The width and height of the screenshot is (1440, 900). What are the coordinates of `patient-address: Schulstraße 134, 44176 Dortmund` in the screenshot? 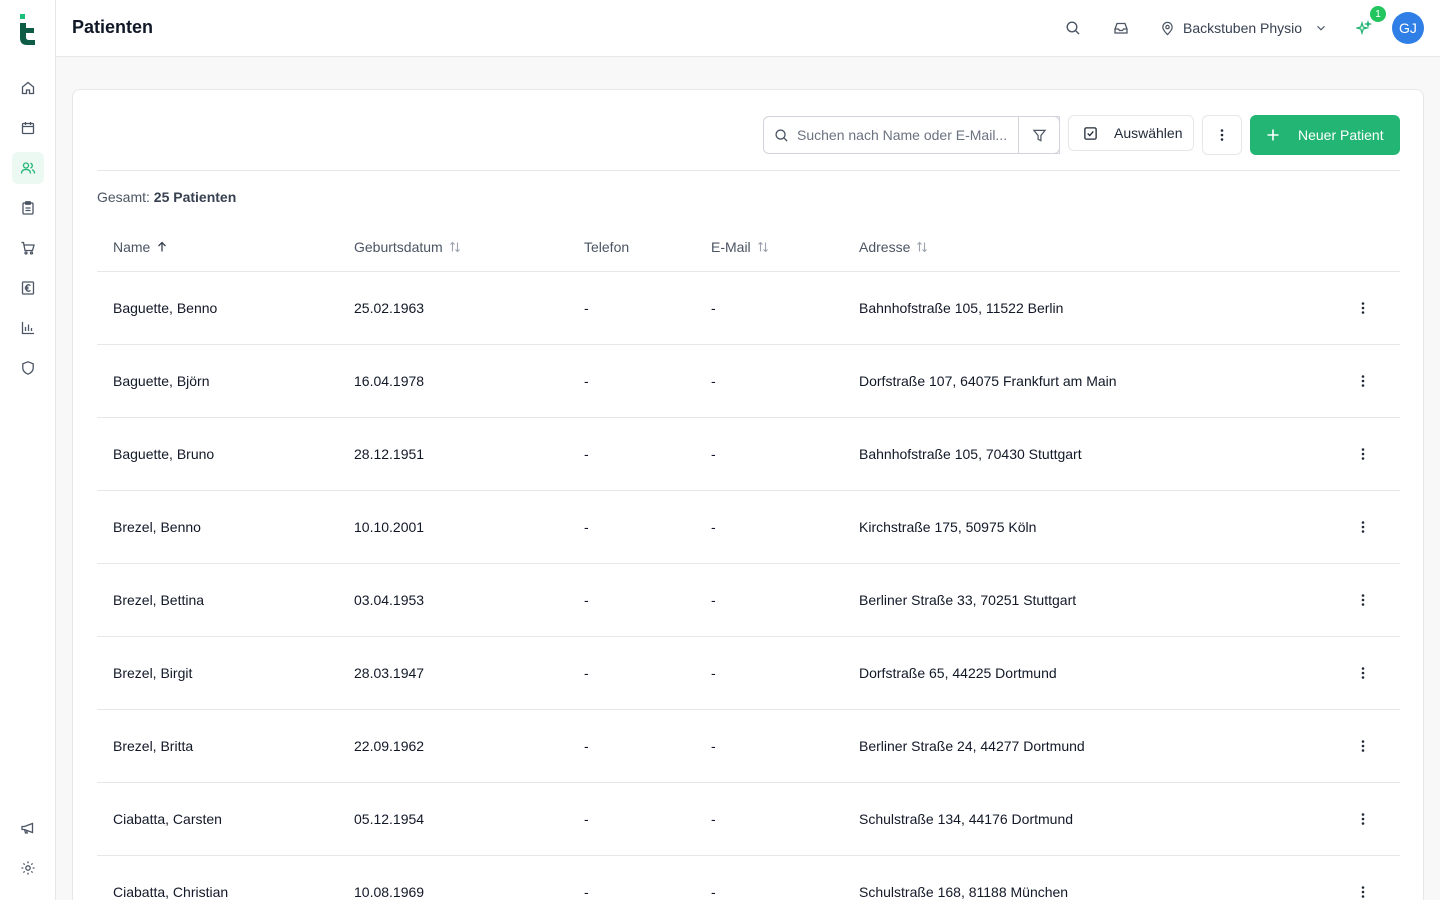 It's located at (966, 819).